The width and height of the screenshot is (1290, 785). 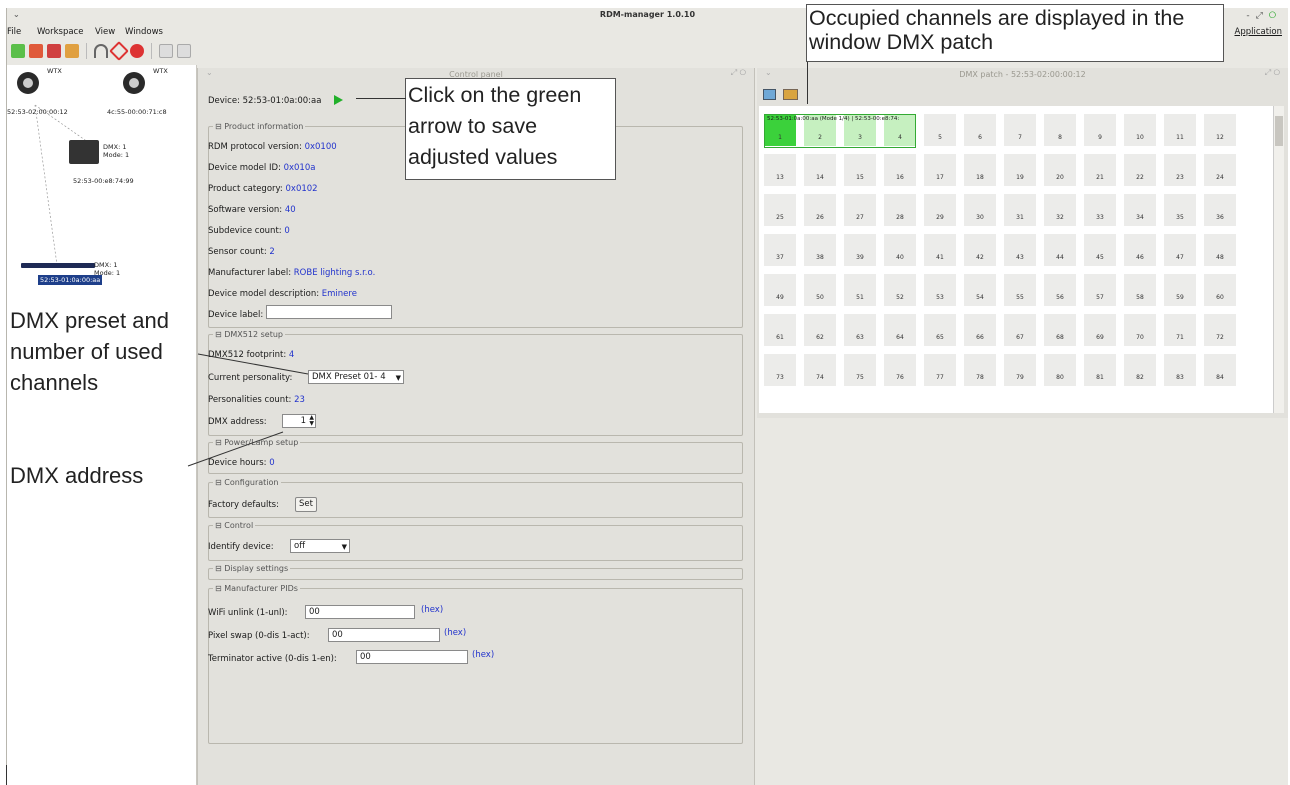 What do you see at coordinates (36, 51) in the screenshot?
I see `remove-device-icon` at bounding box center [36, 51].